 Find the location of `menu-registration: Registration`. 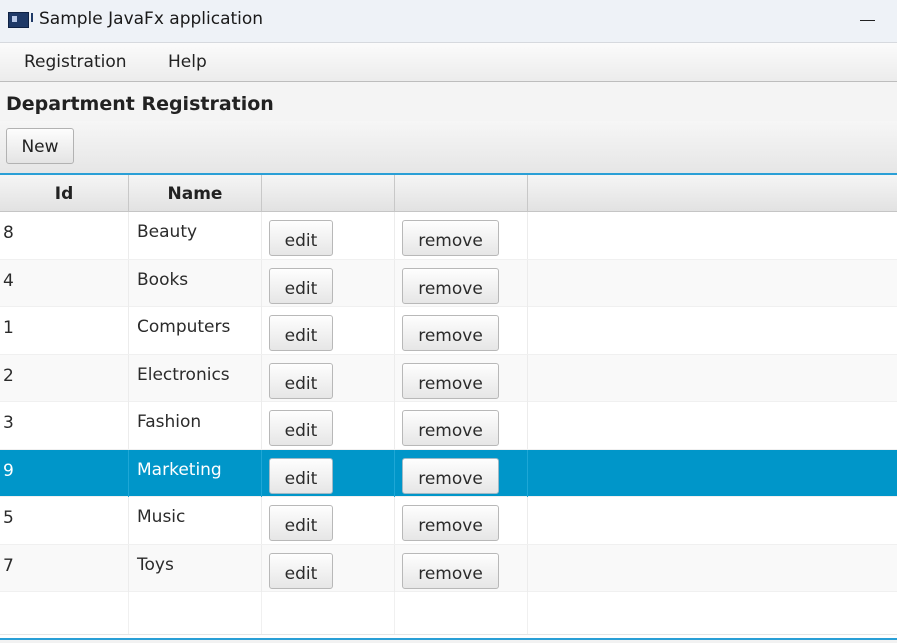

menu-registration: Registration is located at coordinates (75, 62).